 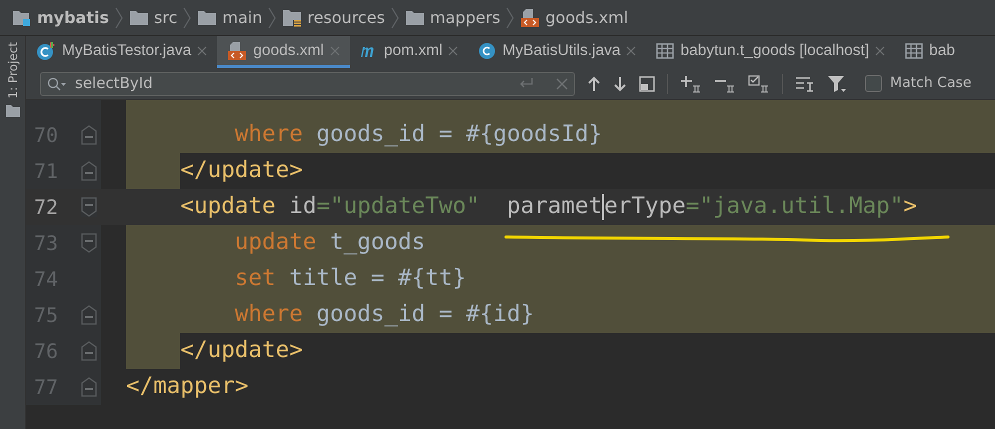 I want to click on arrow-up-icon, so click(x=594, y=84).